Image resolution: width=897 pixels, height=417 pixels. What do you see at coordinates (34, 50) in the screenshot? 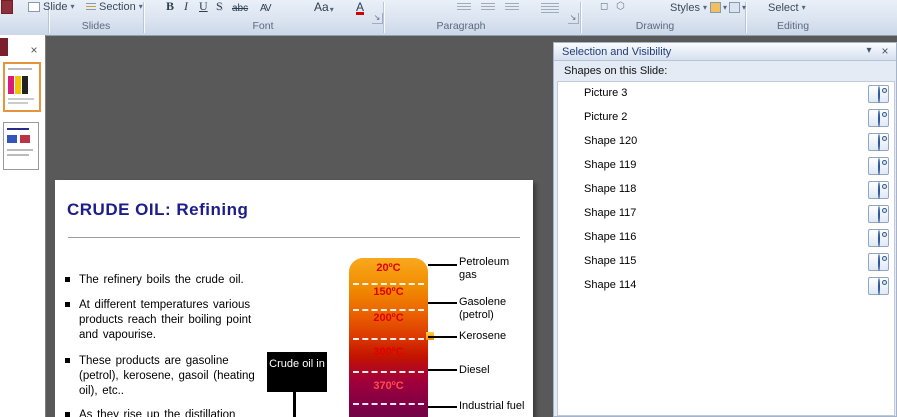
I see `thumbnail-panel-close-button: ×` at bounding box center [34, 50].